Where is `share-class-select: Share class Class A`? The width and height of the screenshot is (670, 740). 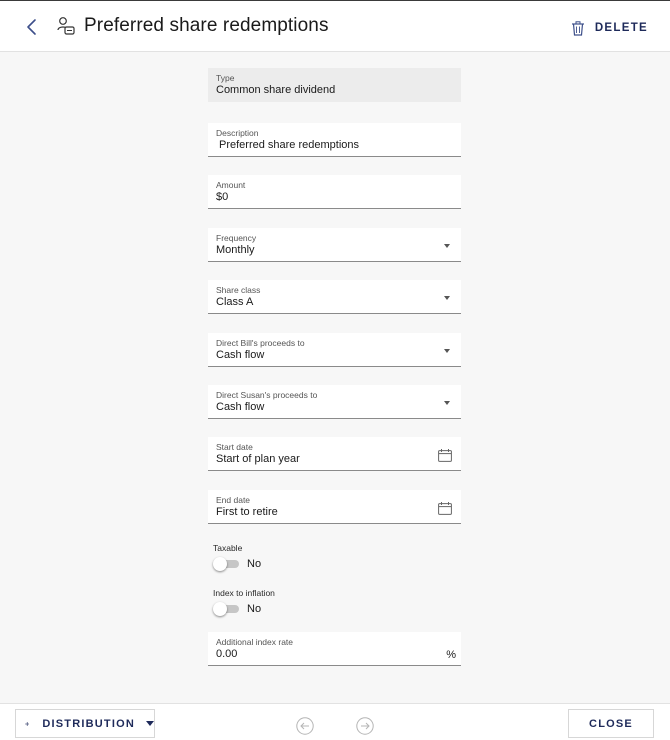
share-class-select: Share class Class A is located at coordinates (334, 297).